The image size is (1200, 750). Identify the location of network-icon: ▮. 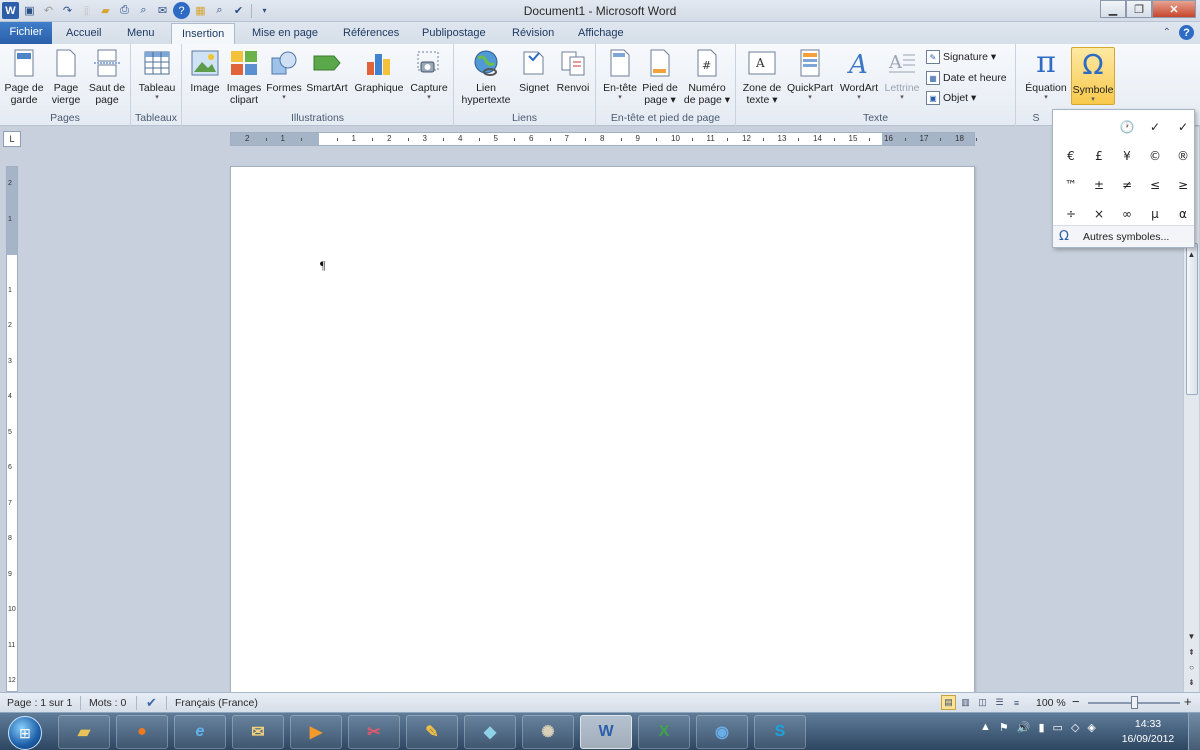
(1041, 727).